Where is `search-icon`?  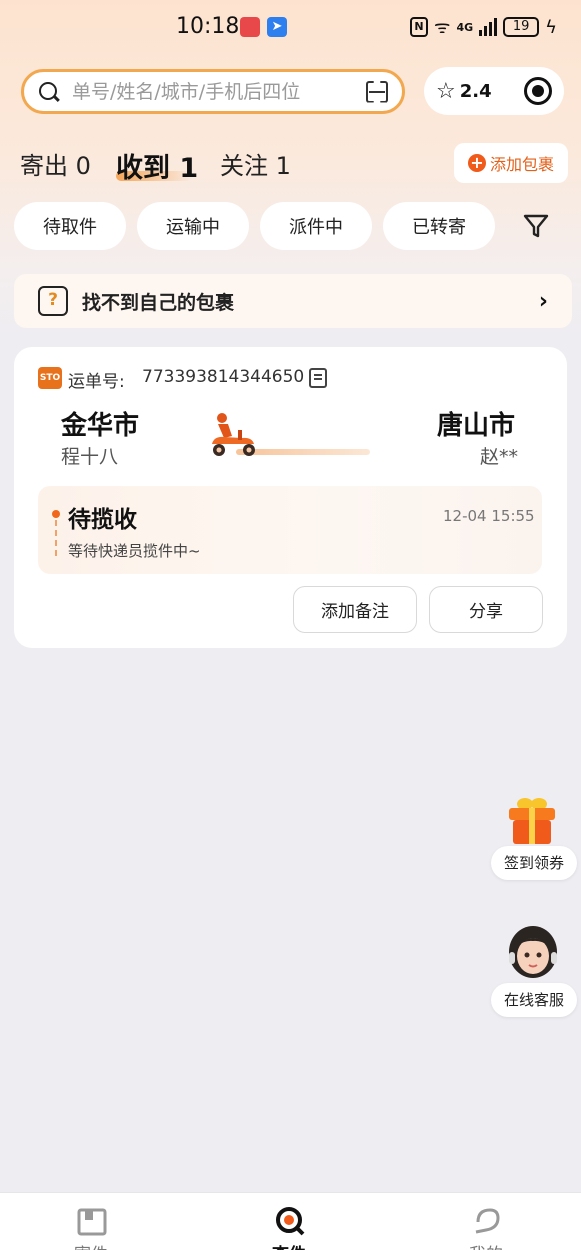
search-icon is located at coordinates (49, 92).